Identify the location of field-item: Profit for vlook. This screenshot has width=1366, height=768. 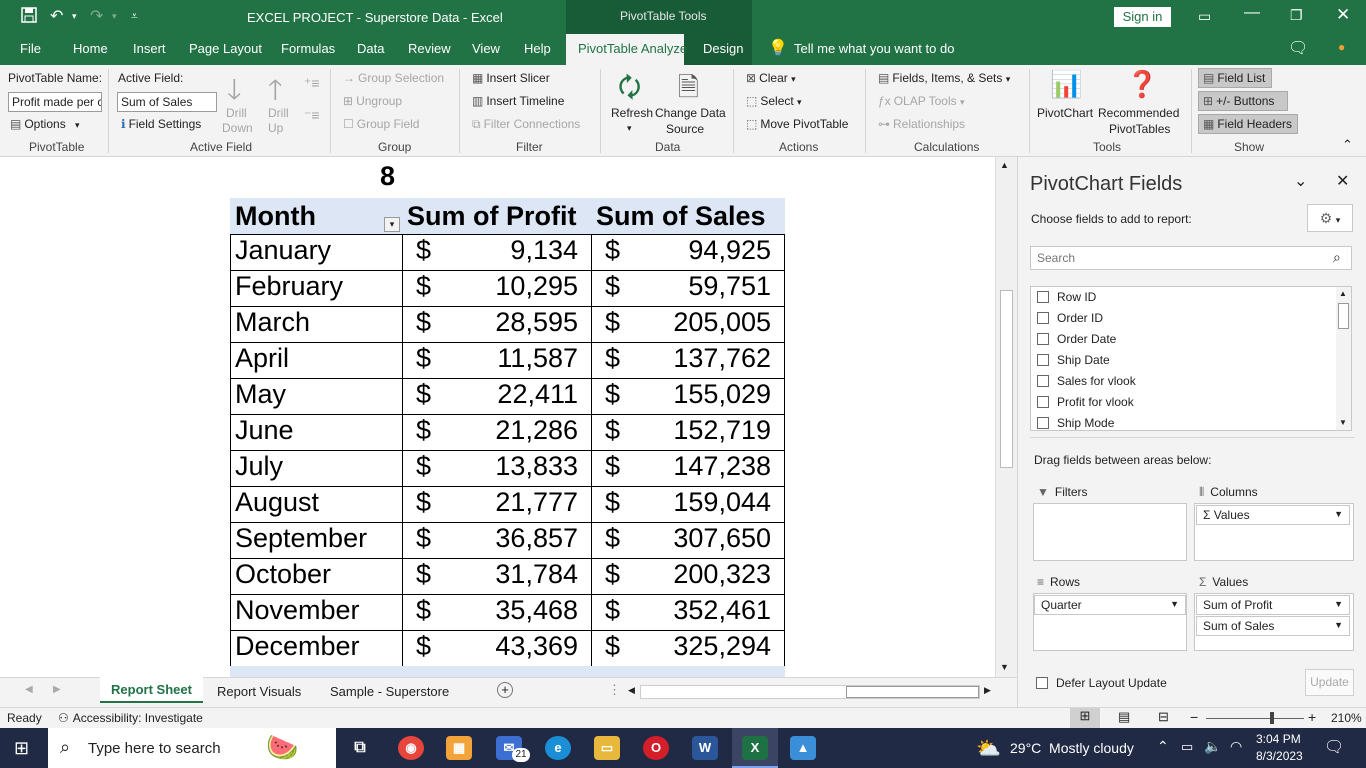
(1085, 402).